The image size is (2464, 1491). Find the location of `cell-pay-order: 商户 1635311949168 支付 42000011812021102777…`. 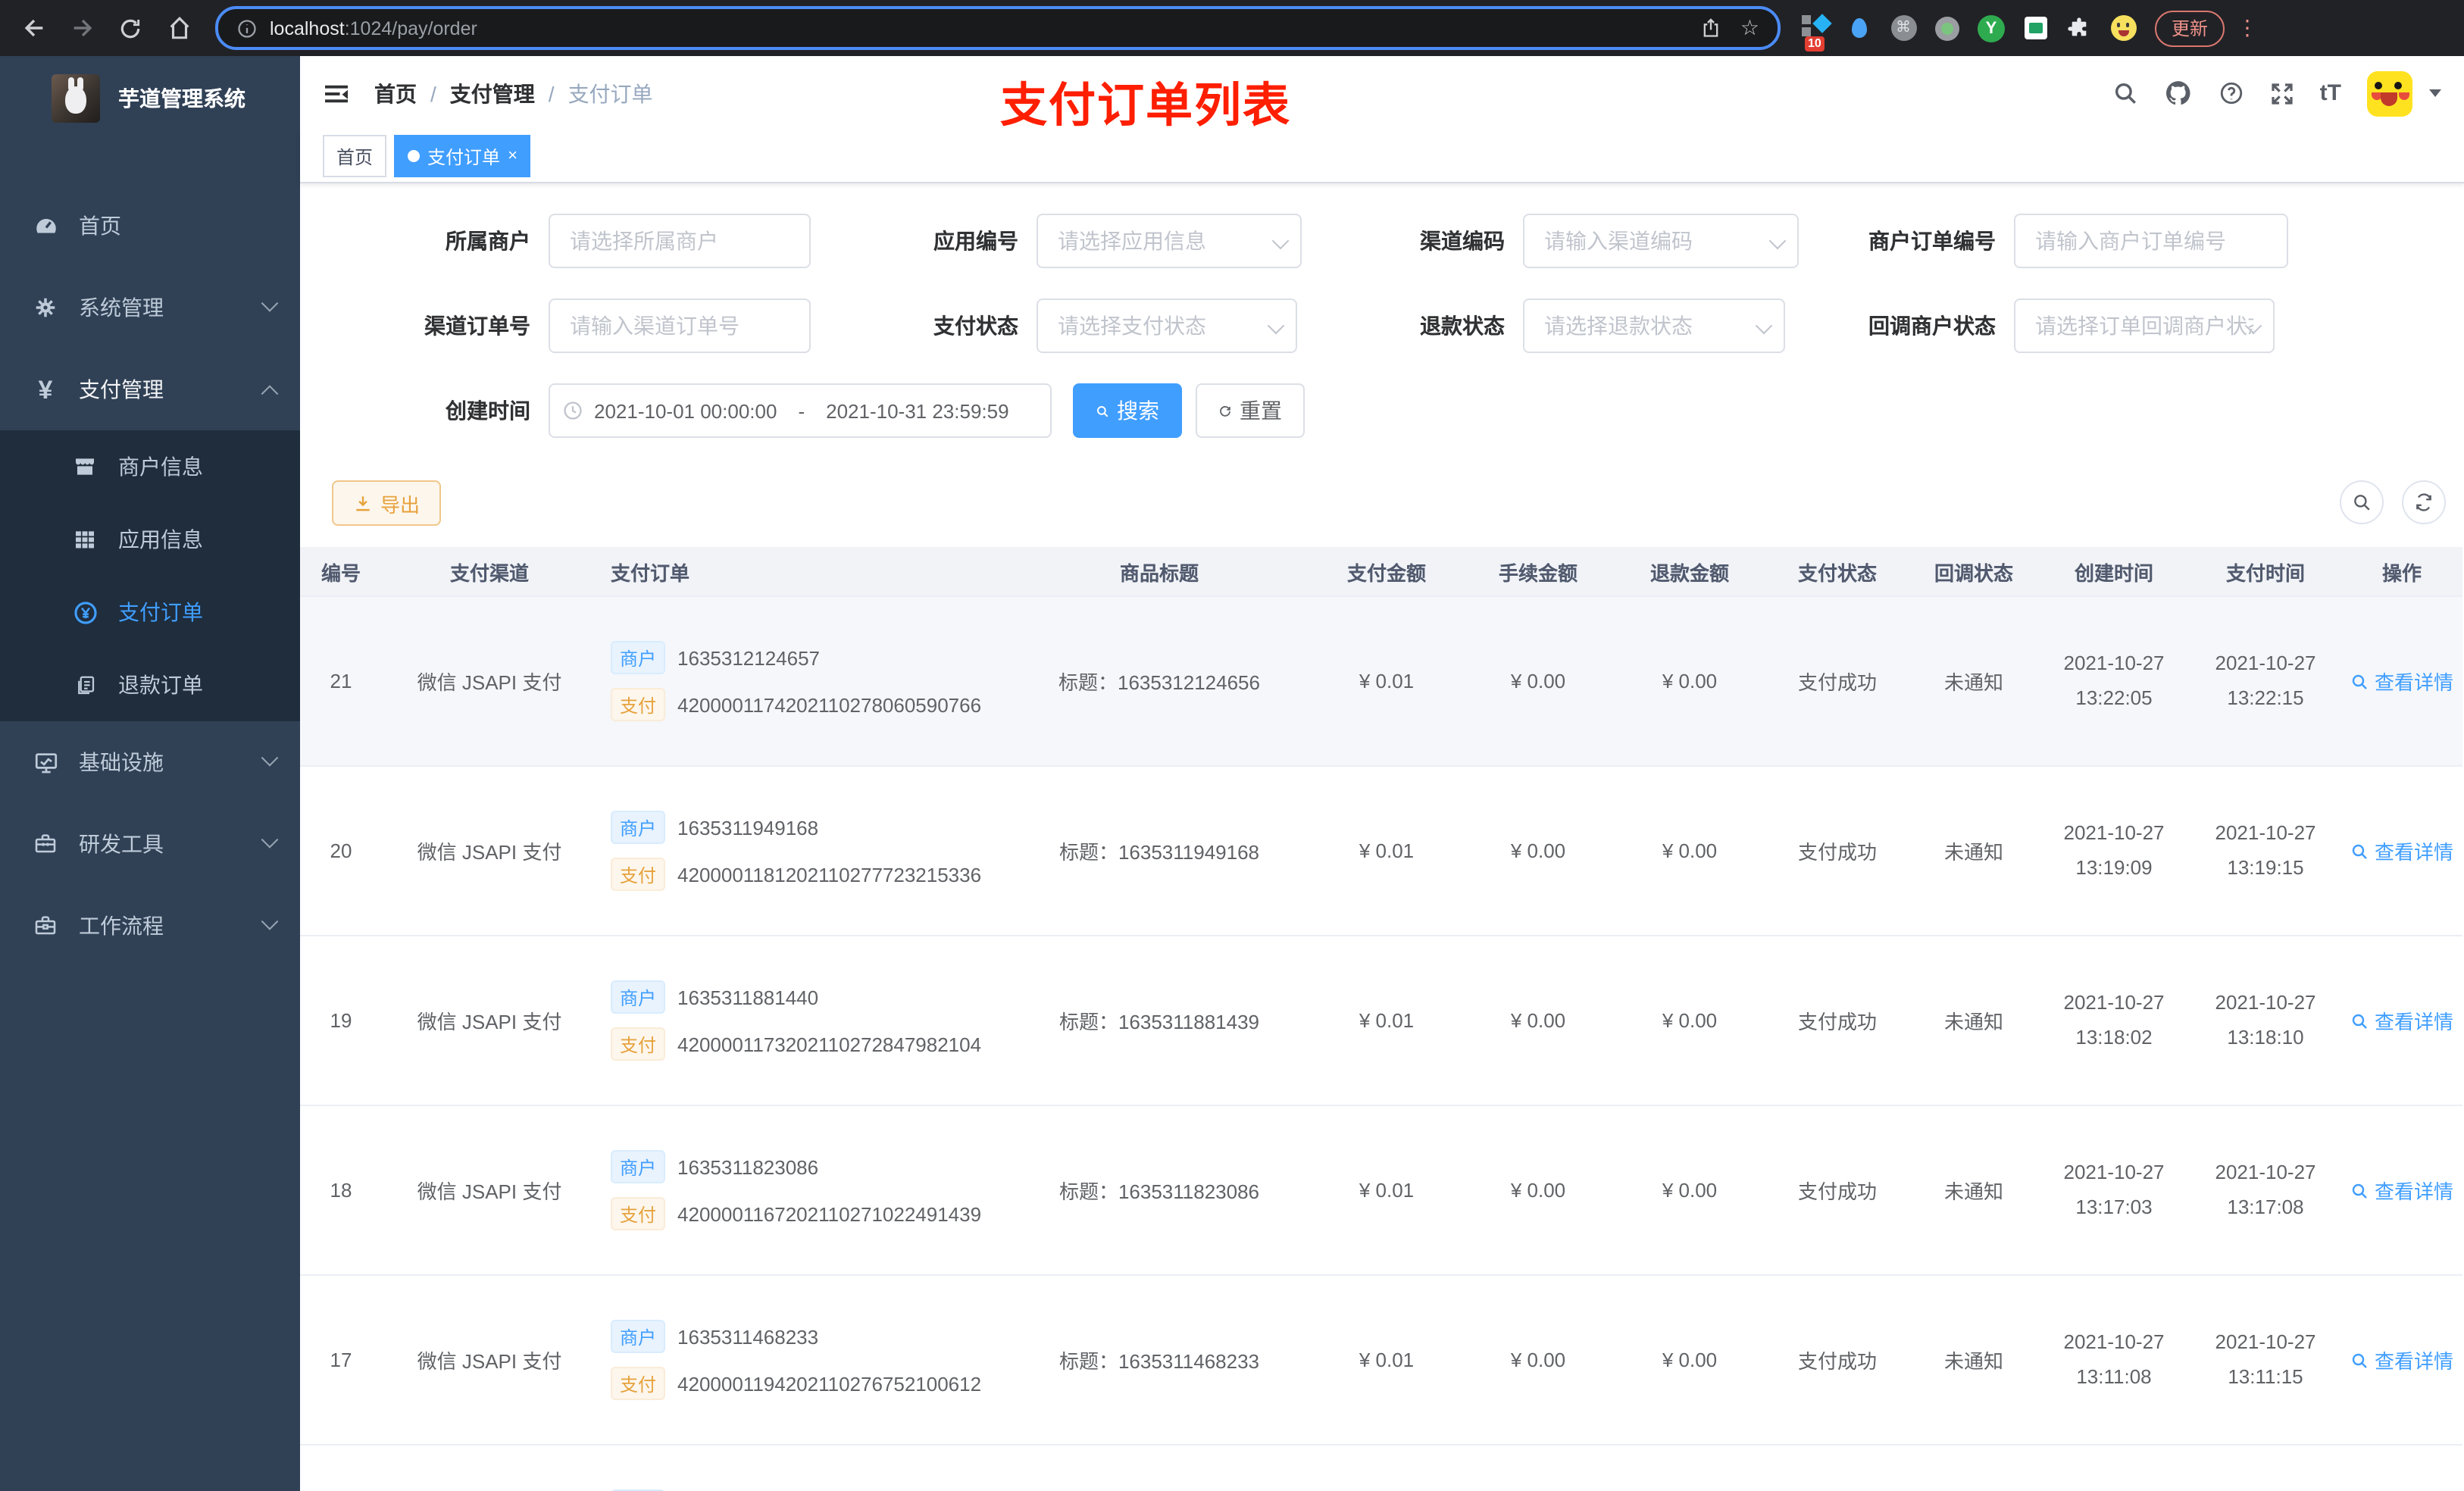

cell-pay-order: 商户 1635311949168 支付 42000011812021102777… is located at coordinates (798, 851).